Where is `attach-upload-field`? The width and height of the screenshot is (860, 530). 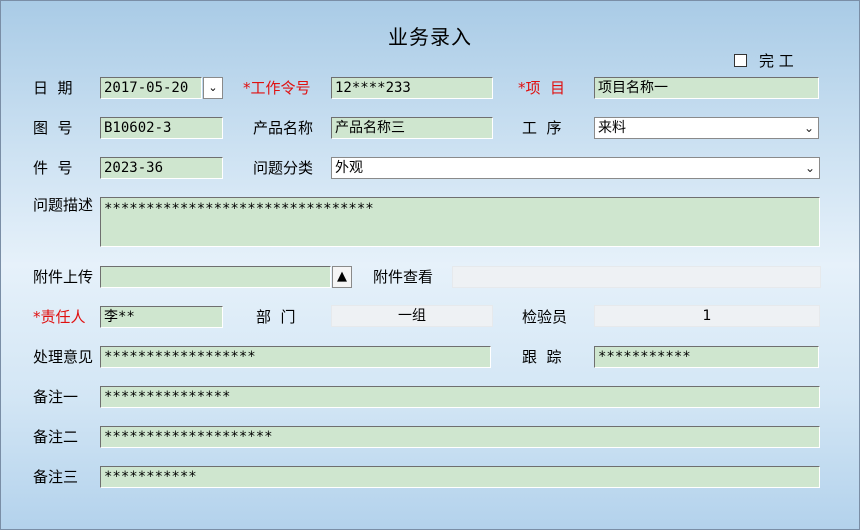 attach-upload-field is located at coordinates (215, 277).